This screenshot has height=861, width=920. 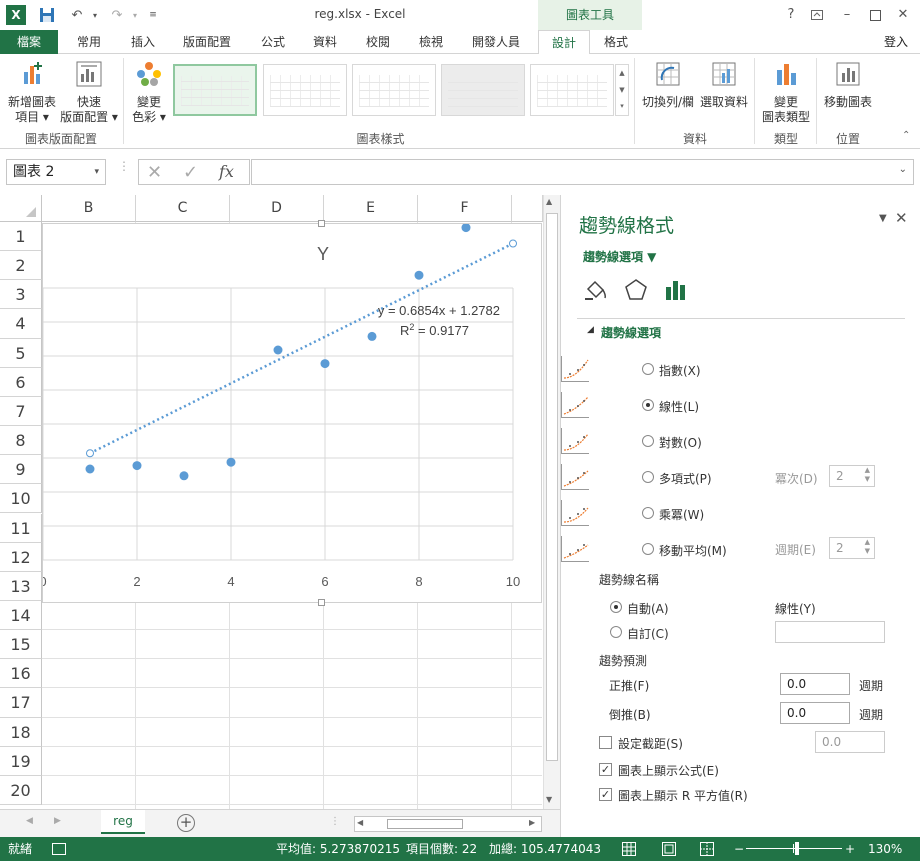 What do you see at coordinates (648, 633) in the screenshot?
I see `name-custom-label: 自訂(C)` at bounding box center [648, 633].